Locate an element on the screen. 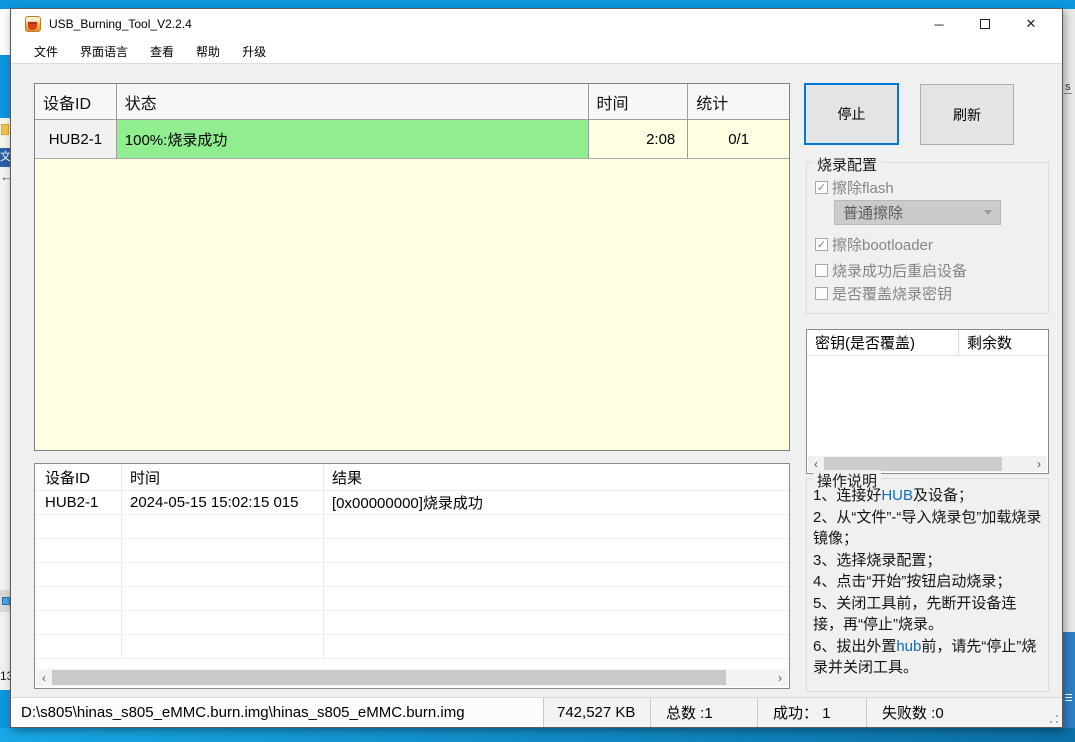 Image resolution: width=1075 pixels, height=742 pixels. burn-time-cell: 2:08 is located at coordinates (638, 139).